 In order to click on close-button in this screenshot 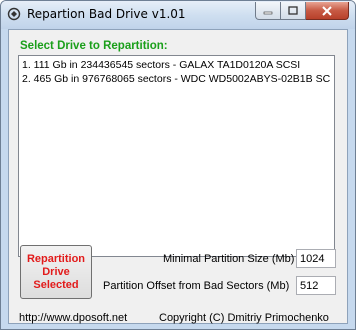, I will do `click(327, 11)`.